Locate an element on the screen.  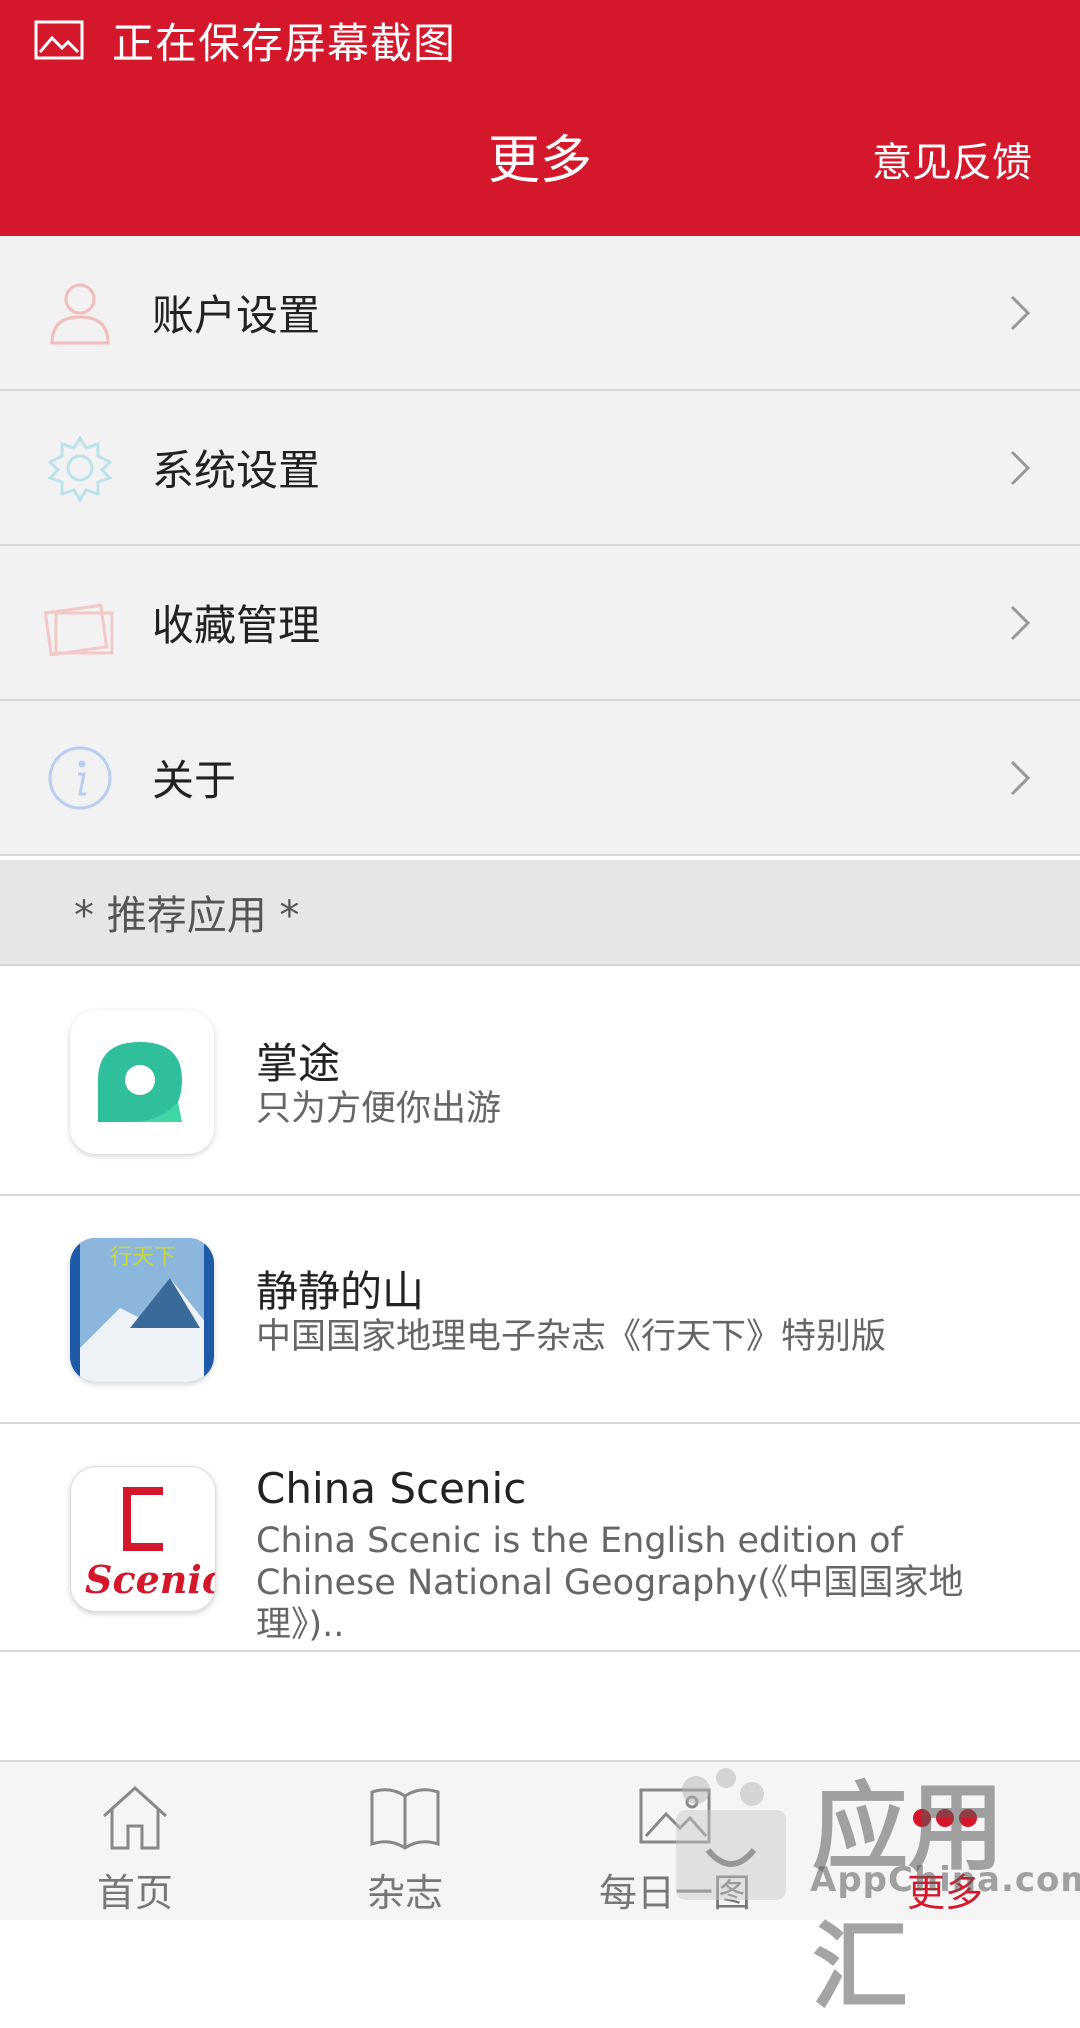
menu-label: 收藏管理 is located at coordinates (236, 625).